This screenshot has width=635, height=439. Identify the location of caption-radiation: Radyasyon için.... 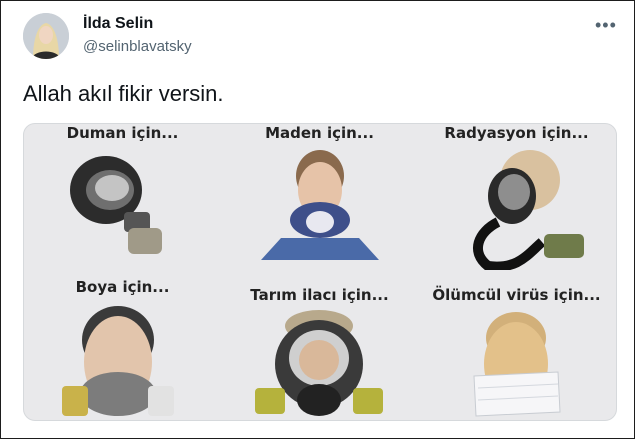
(516, 133).